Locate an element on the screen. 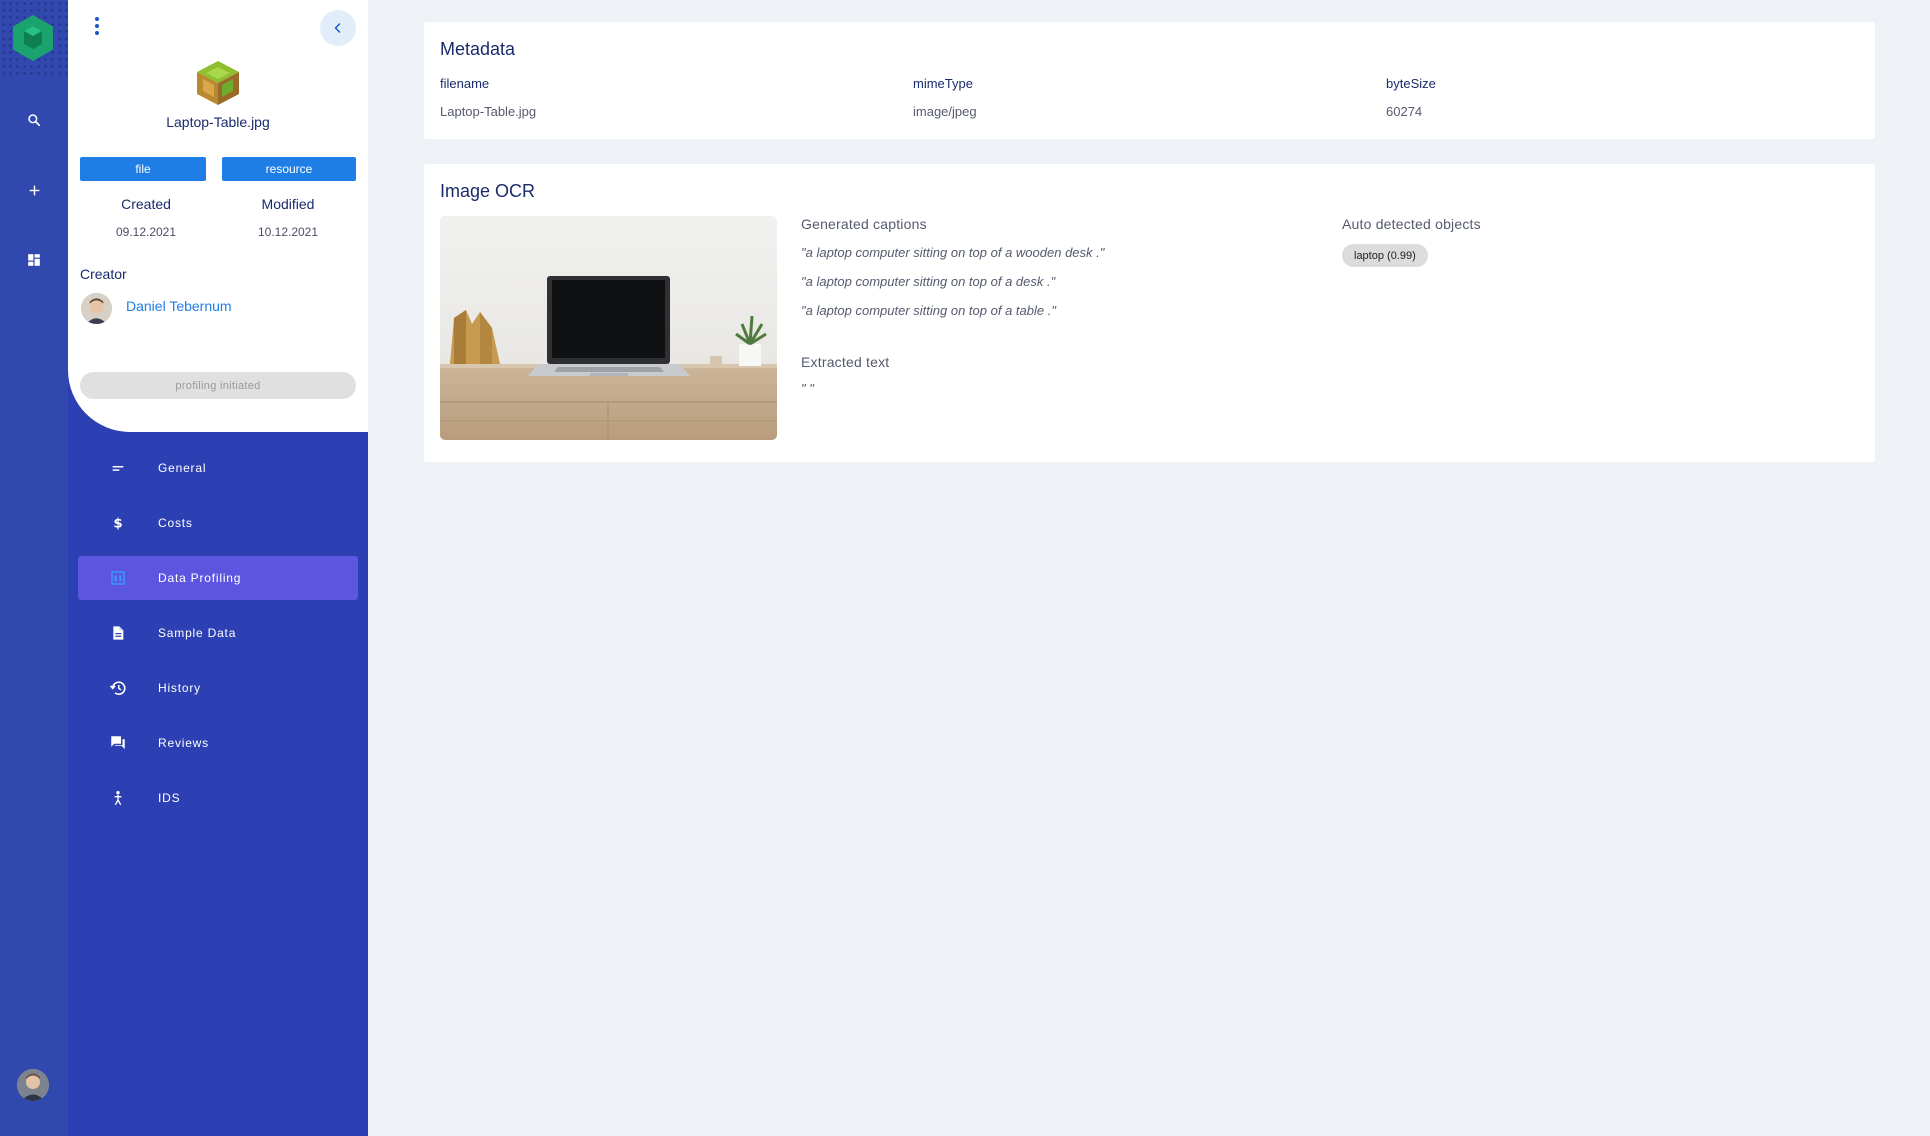 Image resolution: width=1930 pixels, height=1136 pixels. nav-item-sample-data: Sample Data is located at coordinates (218, 633).